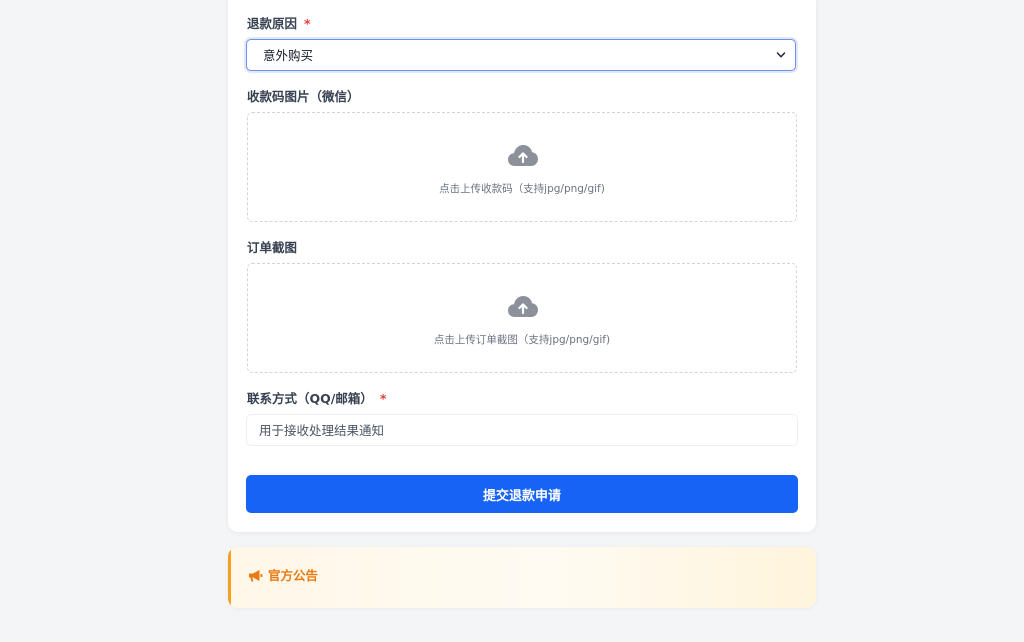  I want to click on refund-reason-label-text: 退款原因, so click(272, 23).